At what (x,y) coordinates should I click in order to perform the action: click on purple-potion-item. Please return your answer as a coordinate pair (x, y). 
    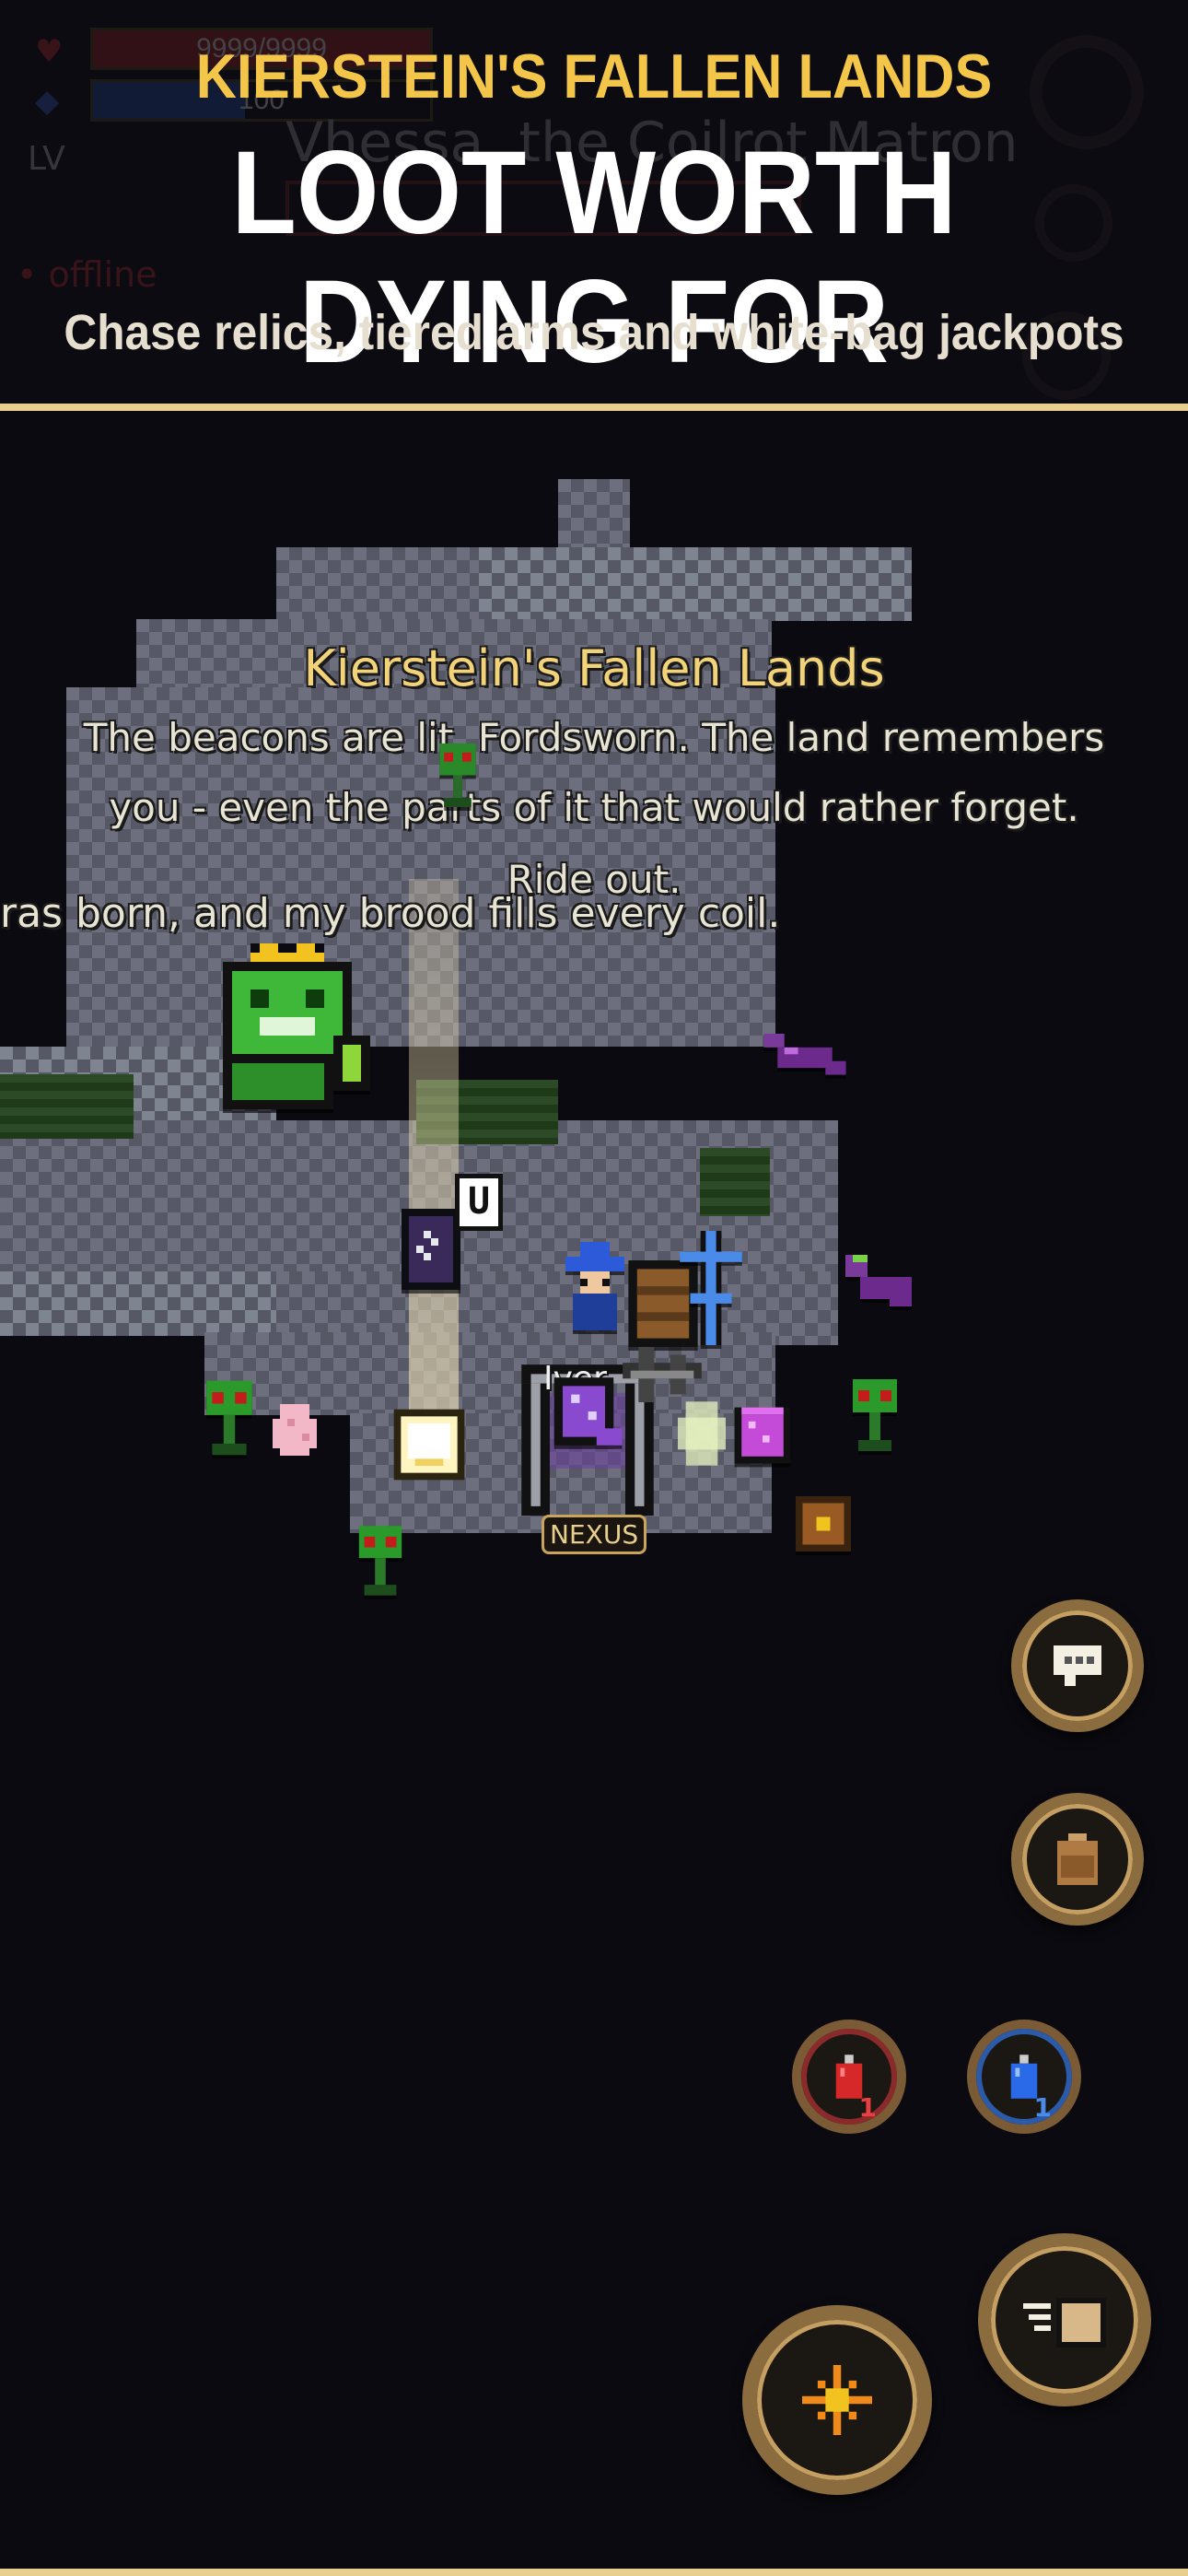
    Looking at the image, I should click on (763, 1435).